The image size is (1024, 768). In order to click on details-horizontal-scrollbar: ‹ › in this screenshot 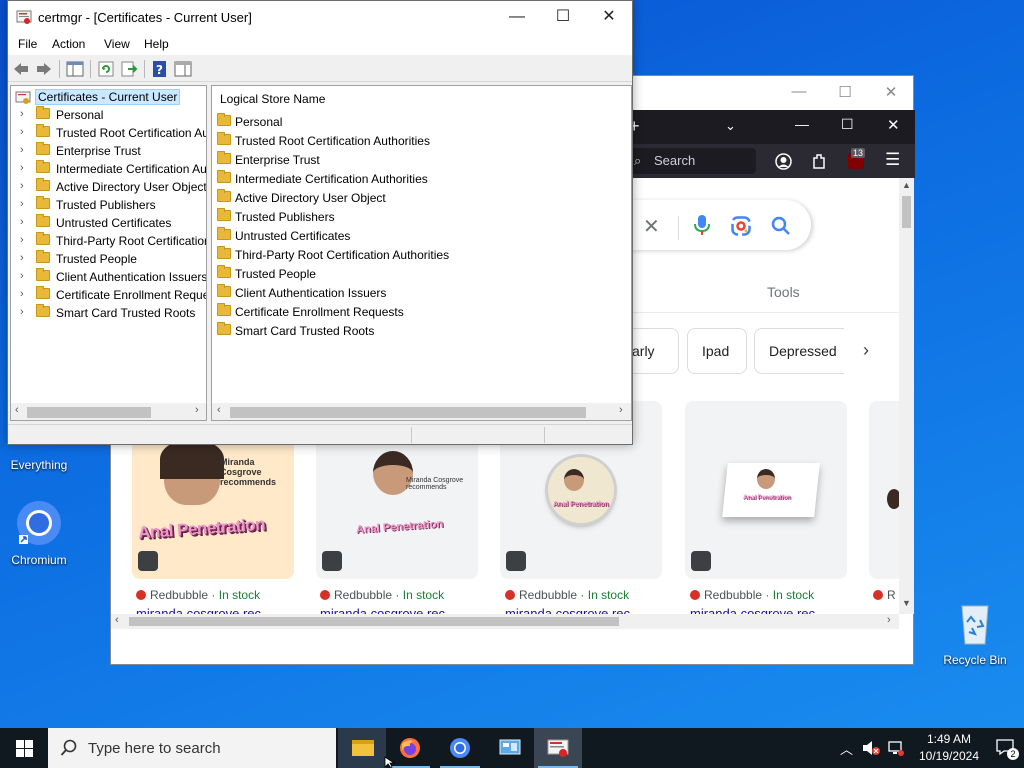, I will do `click(421, 411)`.